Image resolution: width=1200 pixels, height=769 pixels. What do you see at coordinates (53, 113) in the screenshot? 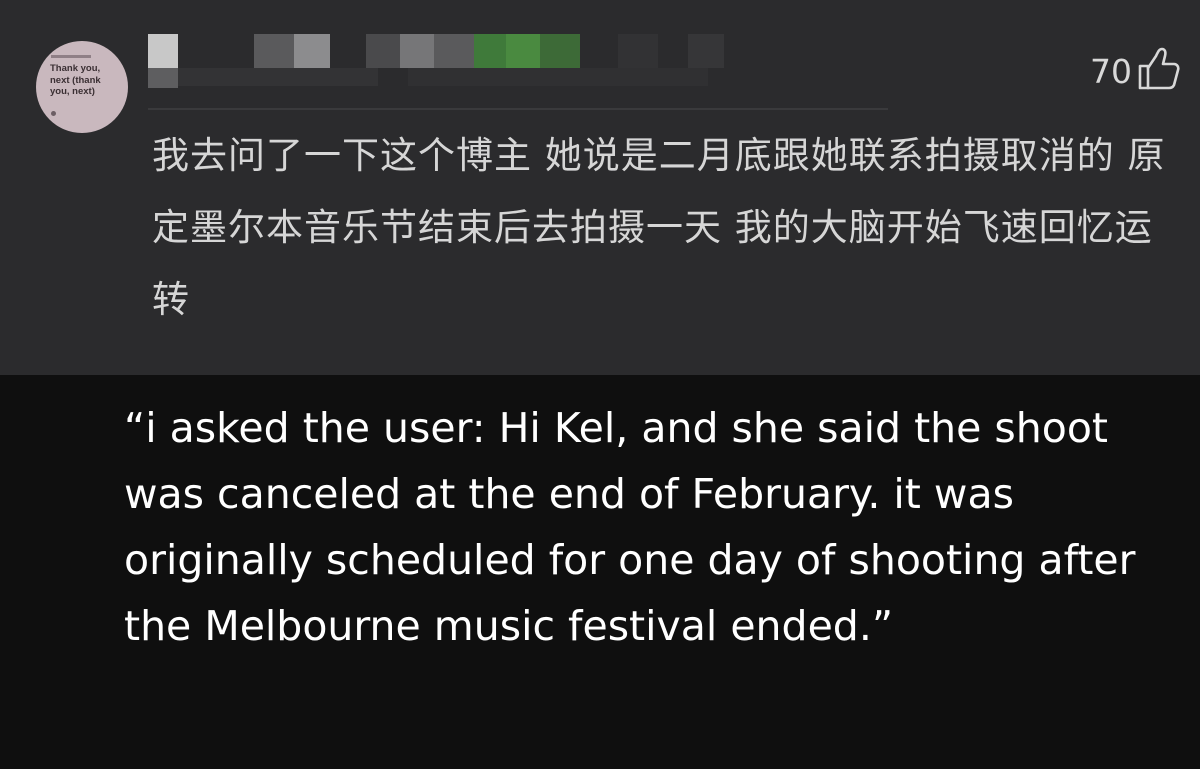
I see `avatar-dot` at bounding box center [53, 113].